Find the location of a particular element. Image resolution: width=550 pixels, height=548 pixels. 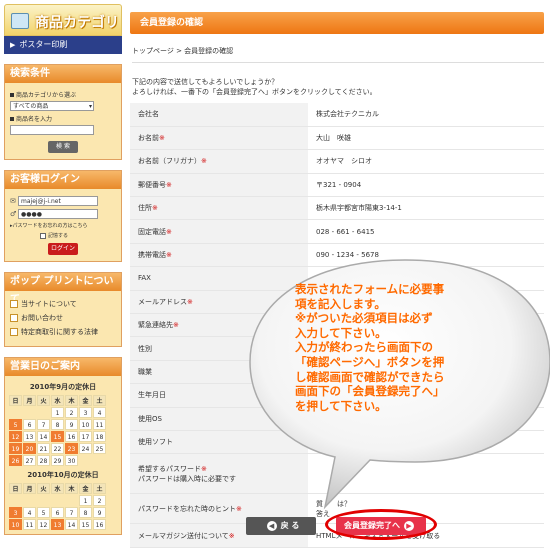

callout-line: 項を記入します。 is located at coordinates (340, 303).